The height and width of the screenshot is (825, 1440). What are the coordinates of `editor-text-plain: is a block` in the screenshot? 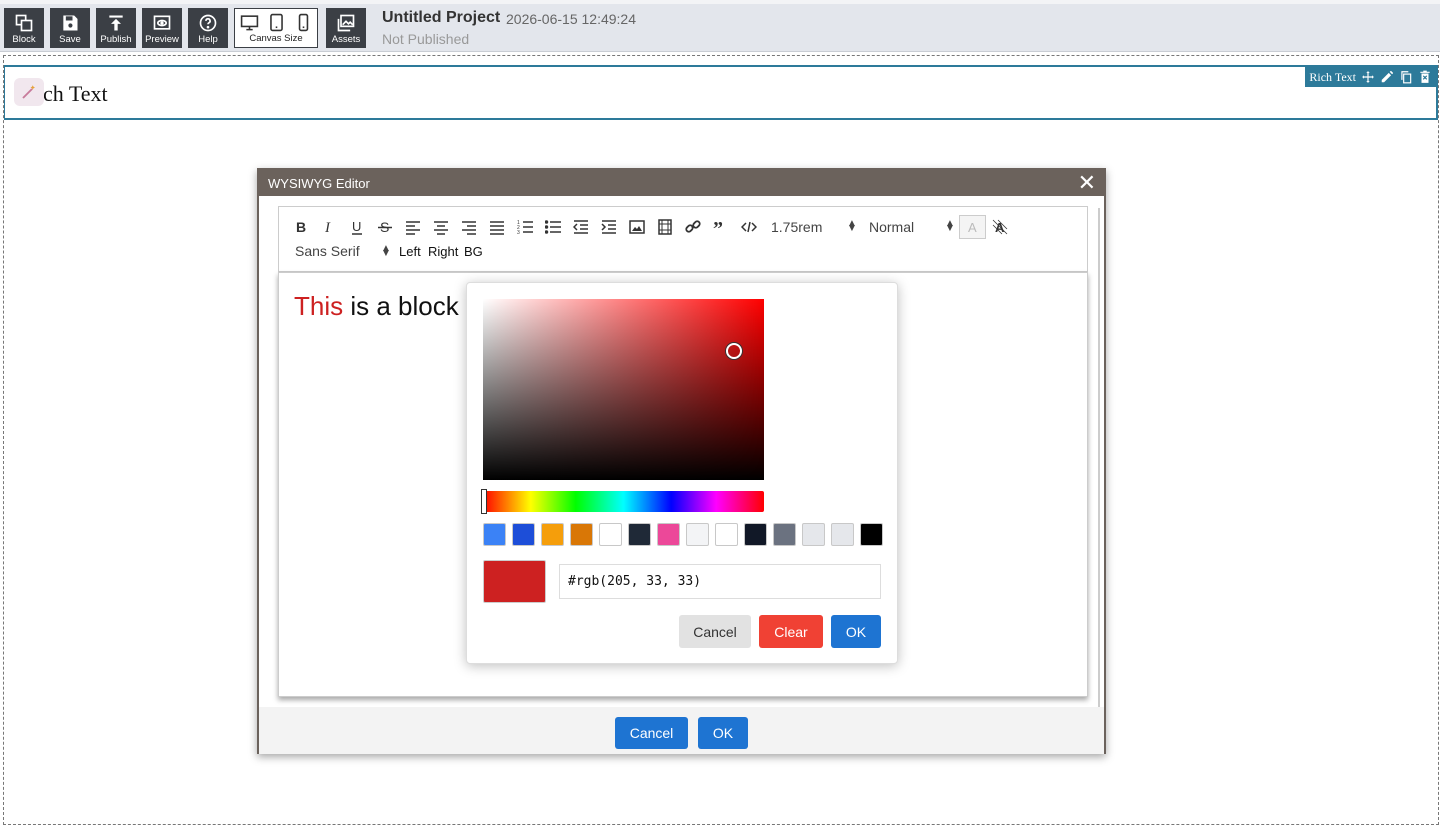 It's located at (401, 306).